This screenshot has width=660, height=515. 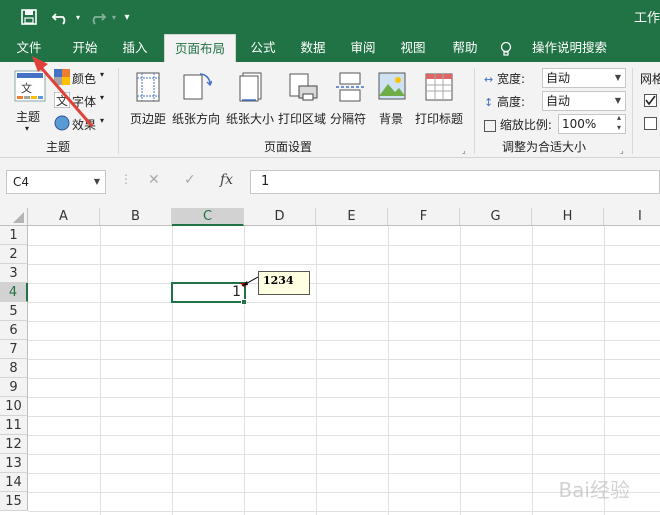 I want to click on size-button: 纸张大小, so click(x=251, y=99).